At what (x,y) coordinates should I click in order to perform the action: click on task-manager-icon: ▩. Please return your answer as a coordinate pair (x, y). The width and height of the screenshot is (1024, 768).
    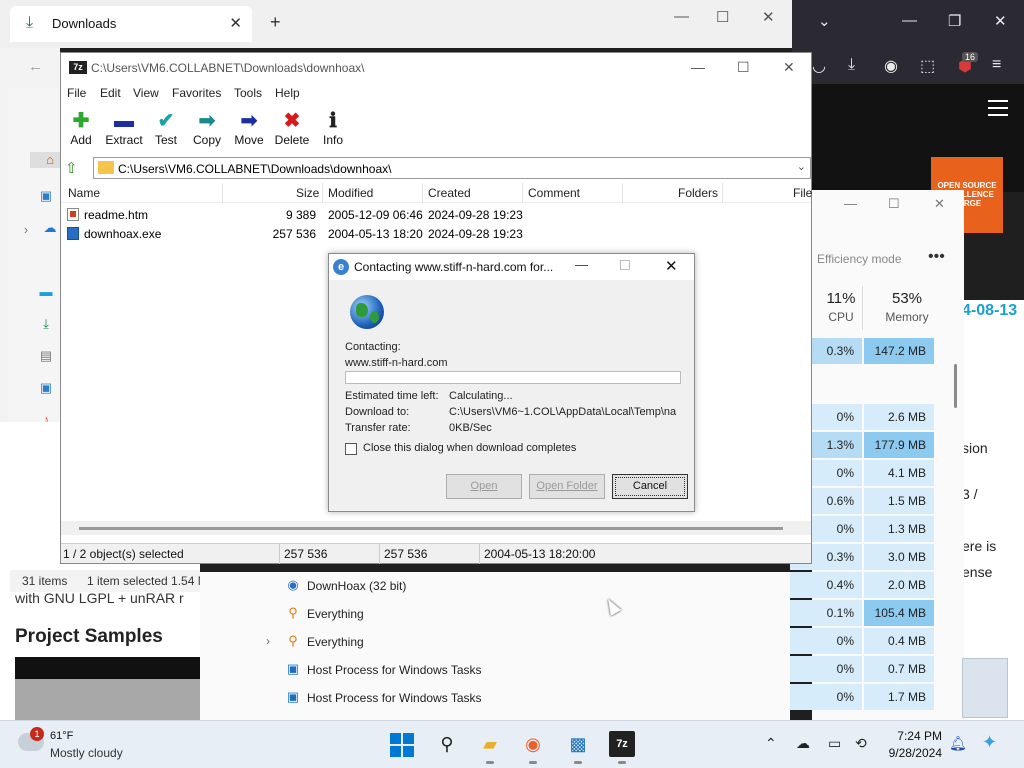
    Looking at the image, I should click on (578, 747).